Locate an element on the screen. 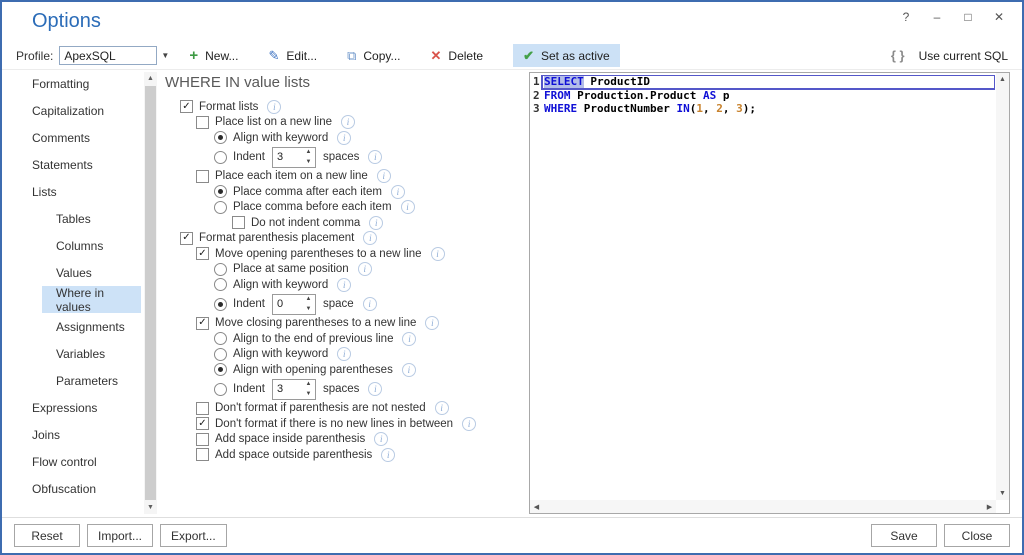 The width and height of the screenshot is (1024, 555). option-label: Place list on a new line is located at coordinates (273, 122).